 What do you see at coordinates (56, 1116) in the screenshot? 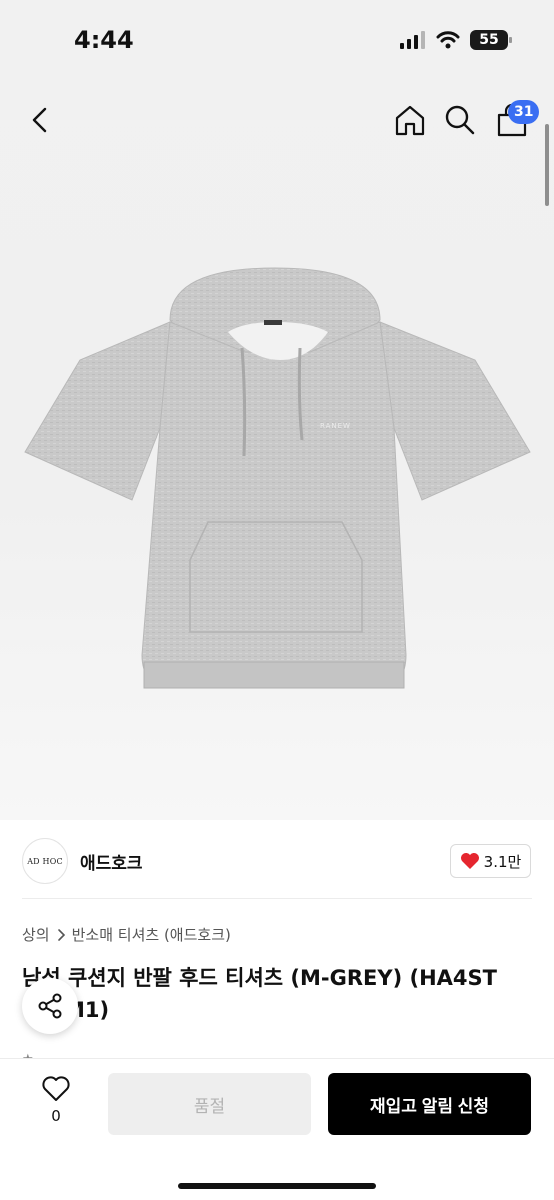
I see `wishlist-count: 0` at bounding box center [56, 1116].